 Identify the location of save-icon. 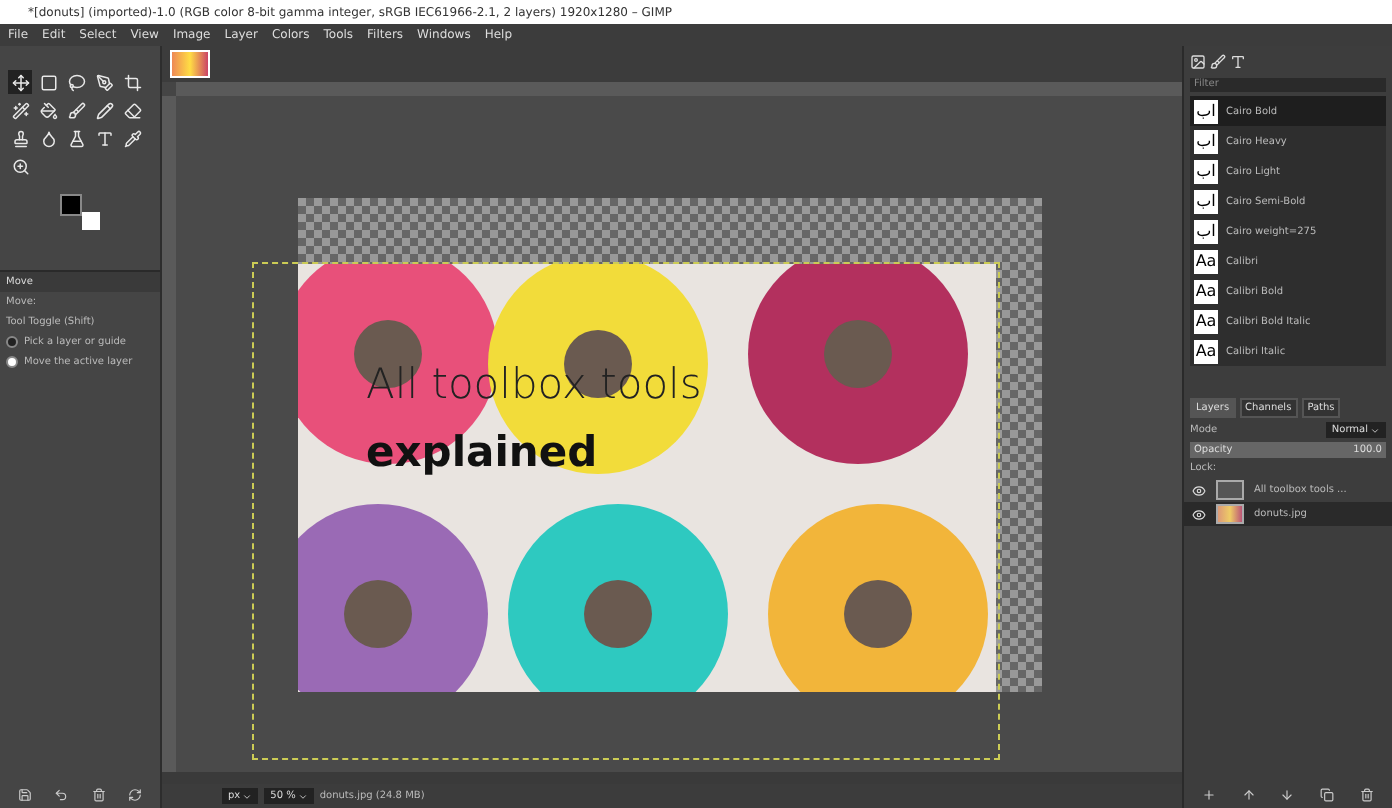
(24, 795).